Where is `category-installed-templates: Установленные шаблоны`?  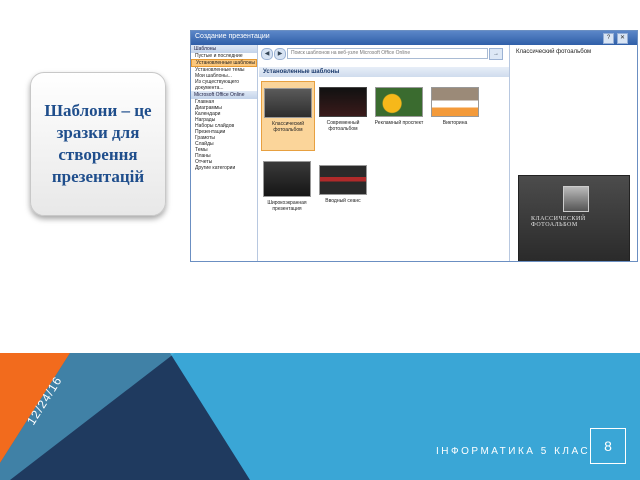
category-installed-templates: Установленные шаблоны is located at coordinates (224, 63).